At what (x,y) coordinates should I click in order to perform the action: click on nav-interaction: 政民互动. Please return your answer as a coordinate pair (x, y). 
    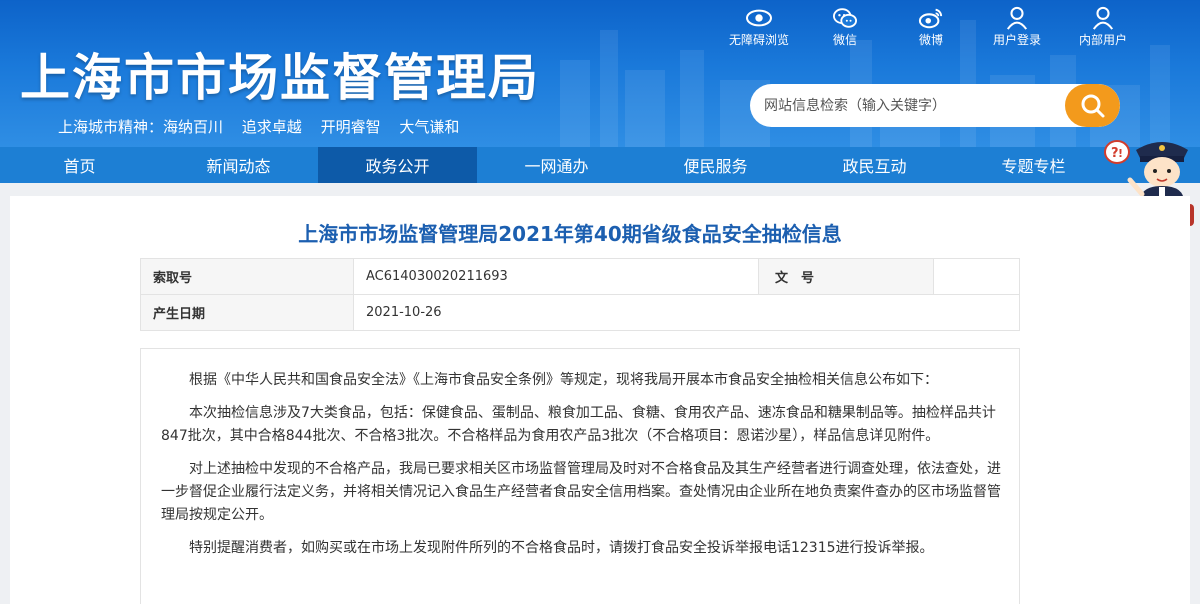
    Looking at the image, I should click on (874, 165).